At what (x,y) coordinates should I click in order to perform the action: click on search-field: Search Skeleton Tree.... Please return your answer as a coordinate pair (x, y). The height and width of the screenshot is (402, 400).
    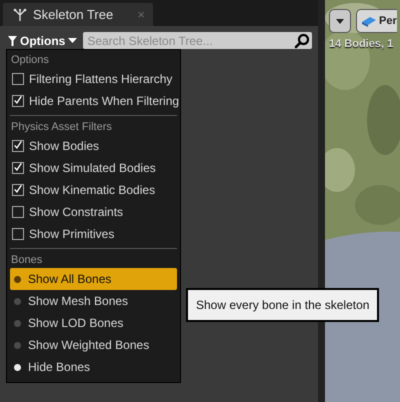
    Looking at the image, I should click on (197, 40).